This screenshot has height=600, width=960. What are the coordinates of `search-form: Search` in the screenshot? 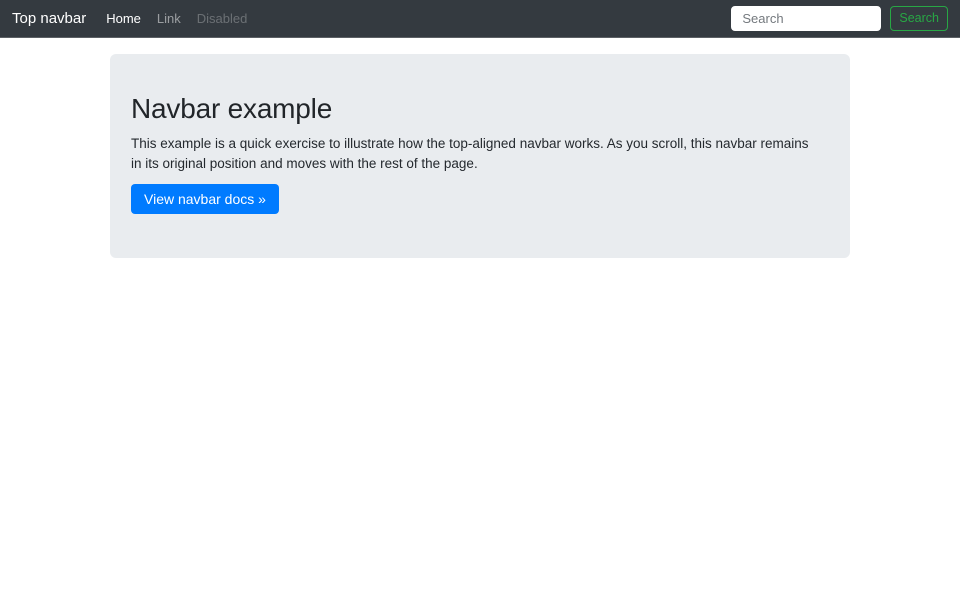 It's located at (839, 18).